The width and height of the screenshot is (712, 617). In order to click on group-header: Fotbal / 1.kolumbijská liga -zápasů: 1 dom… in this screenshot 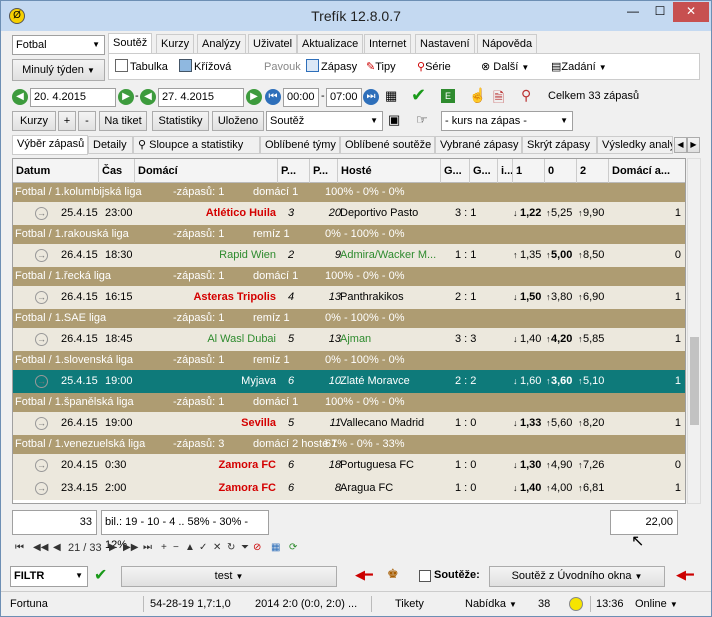, I will do `click(349, 192)`.